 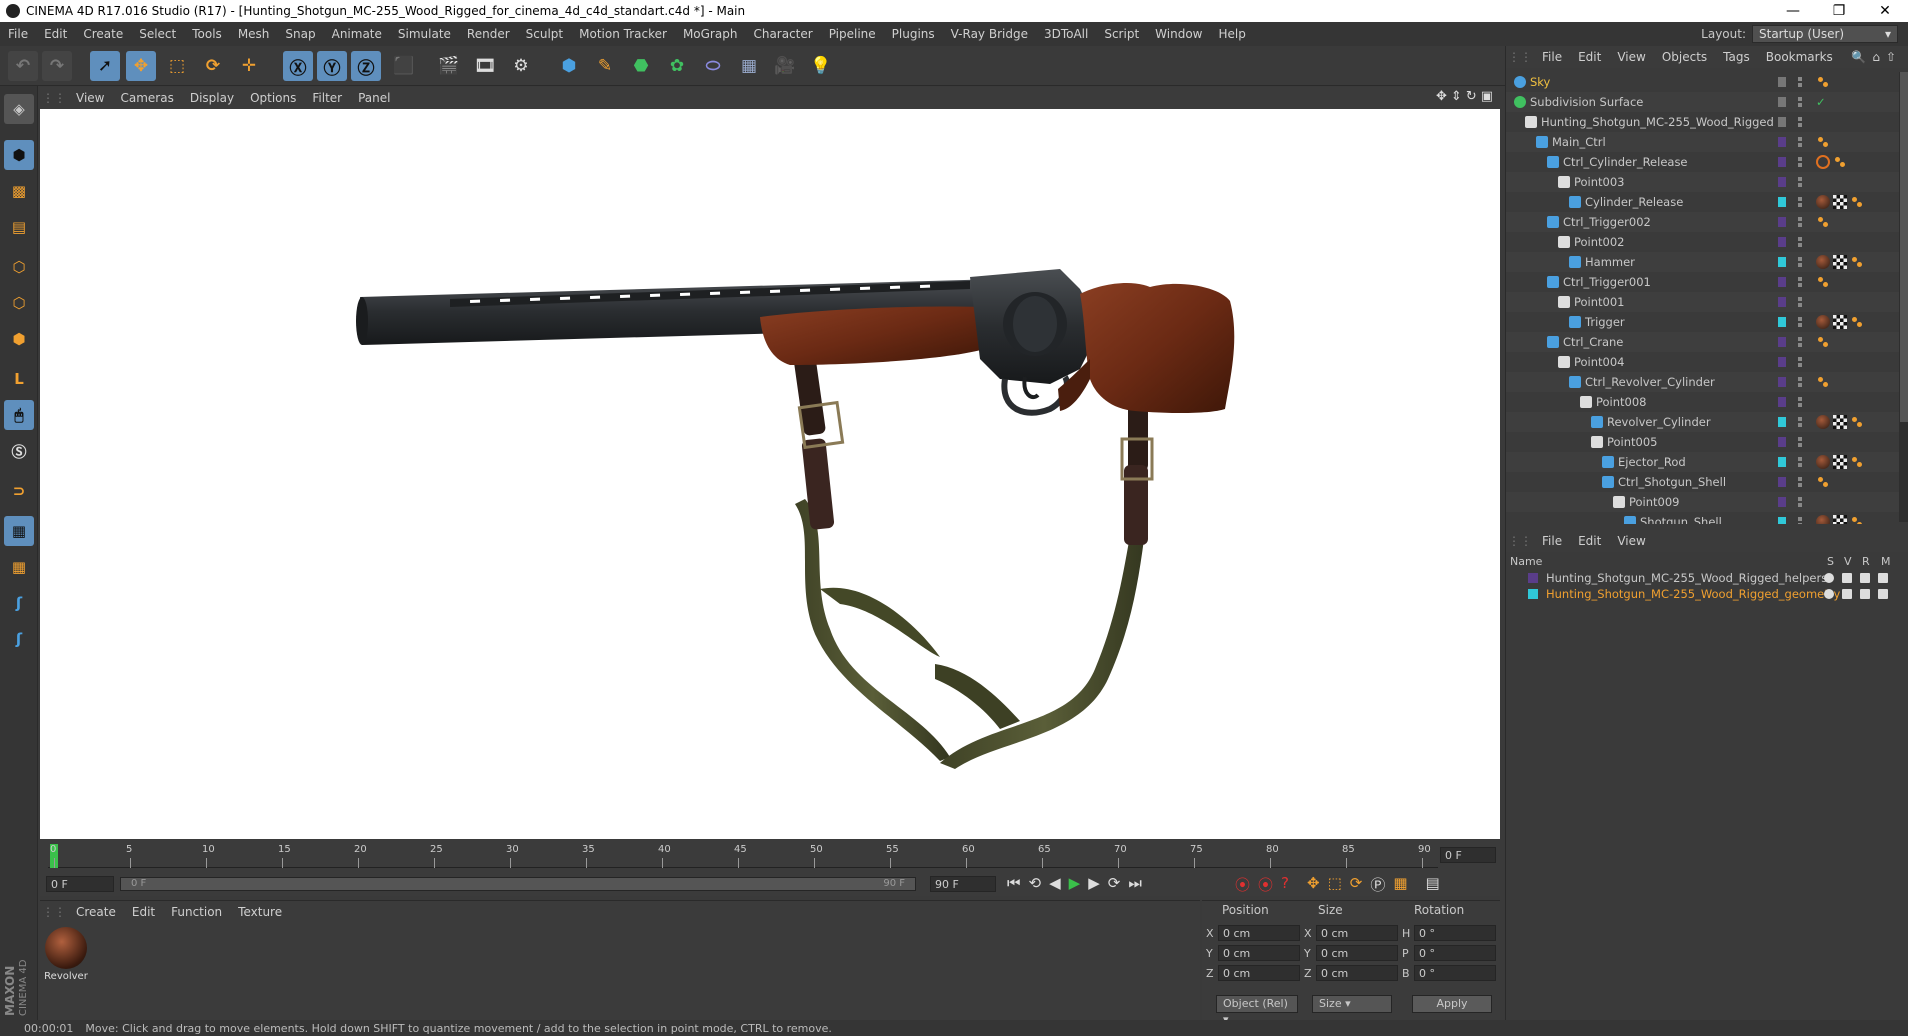 I want to click on layout-dropdown: Startup (User) ▾, so click(x=1825, y=34).